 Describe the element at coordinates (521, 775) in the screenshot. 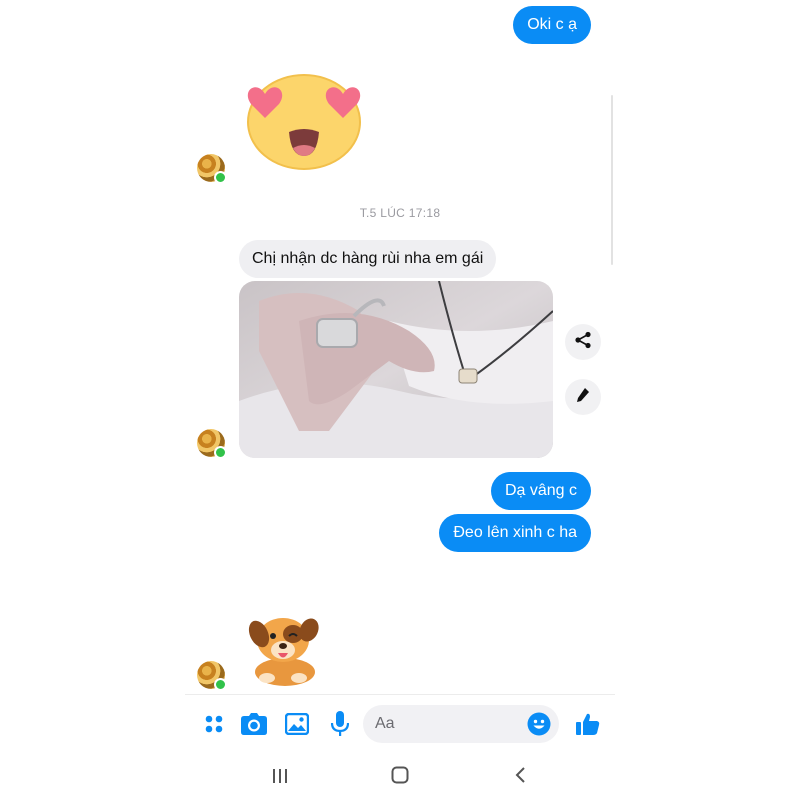

I see `back-icon` at that location.